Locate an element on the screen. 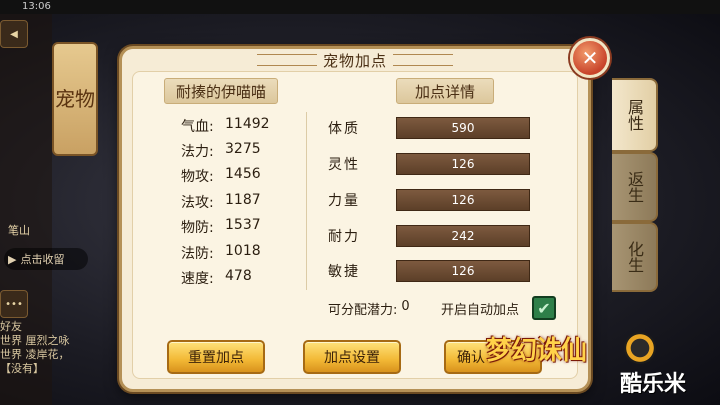 Image resolution: width=720 pixels, height=405 pixels. tab-transform: 化生 is located at coordinates (635, 257).